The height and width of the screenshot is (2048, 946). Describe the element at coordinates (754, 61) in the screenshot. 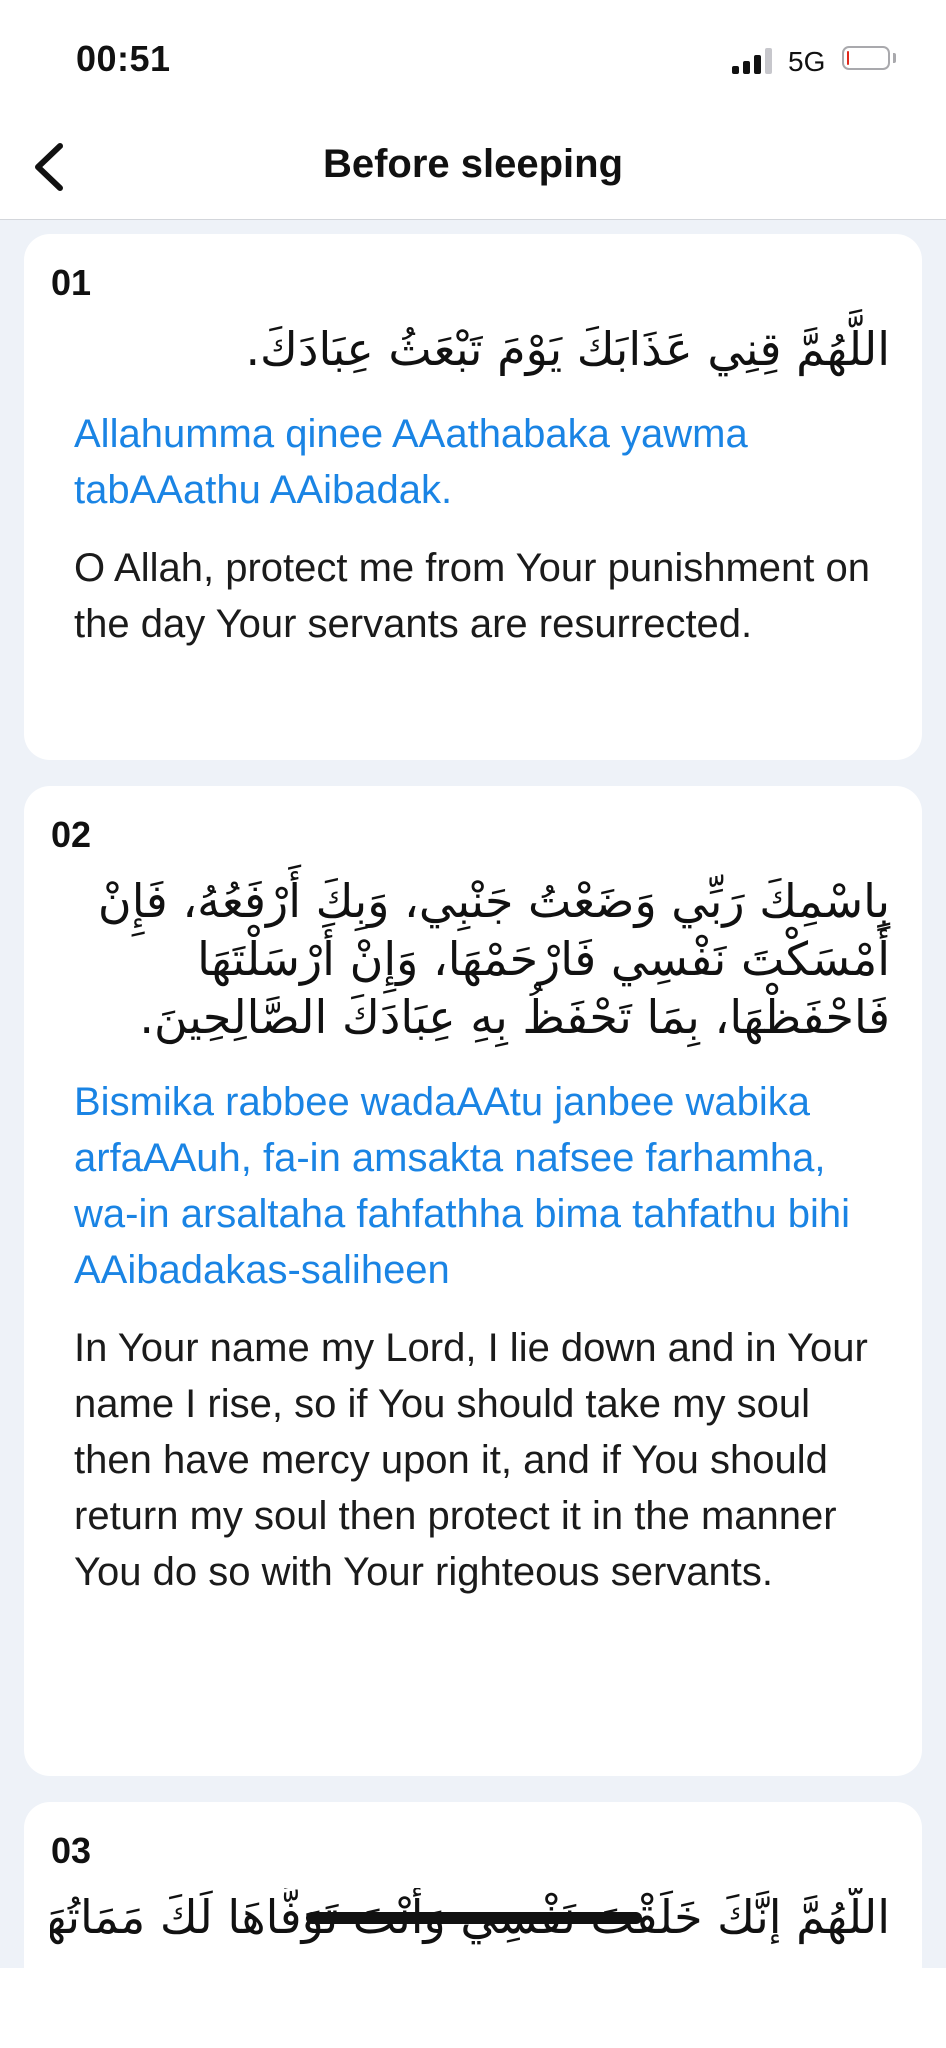

I see `cellular-signal-icon` at that location.